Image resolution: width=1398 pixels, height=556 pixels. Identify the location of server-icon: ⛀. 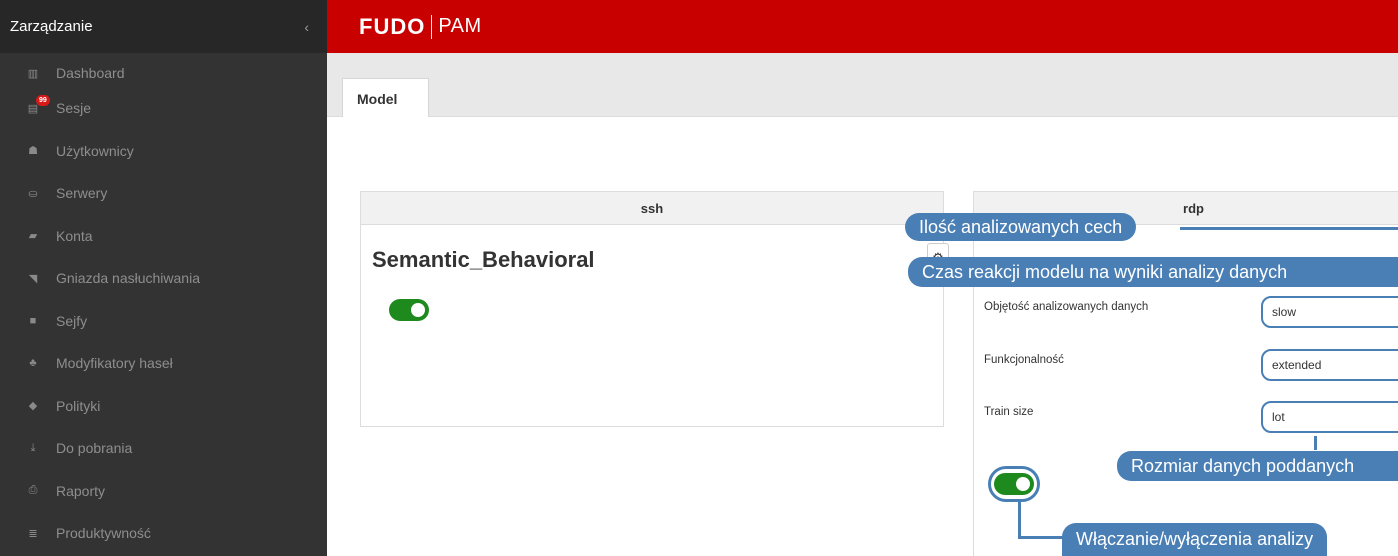
(33, 193).